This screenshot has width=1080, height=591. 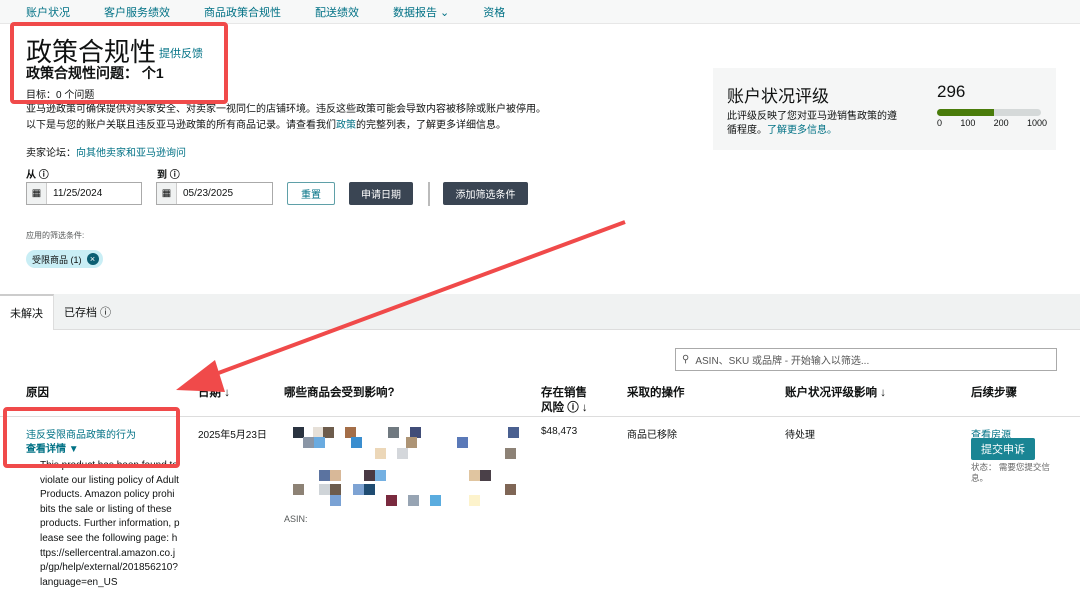 What do you see at coordinates (181, 53) in the screenshot?
I see `feedback-link: 提供反馈` at bounding box center [181, 53].